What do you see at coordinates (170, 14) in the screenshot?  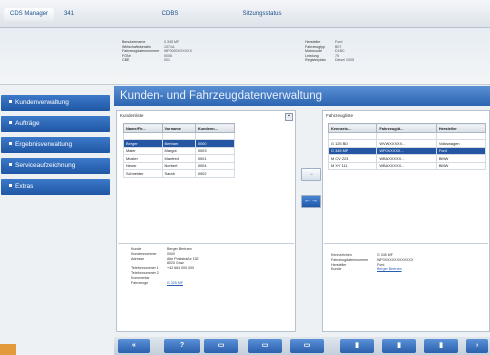 I see `tab-cdbs: CDBS` at bounding box center [170, 14].